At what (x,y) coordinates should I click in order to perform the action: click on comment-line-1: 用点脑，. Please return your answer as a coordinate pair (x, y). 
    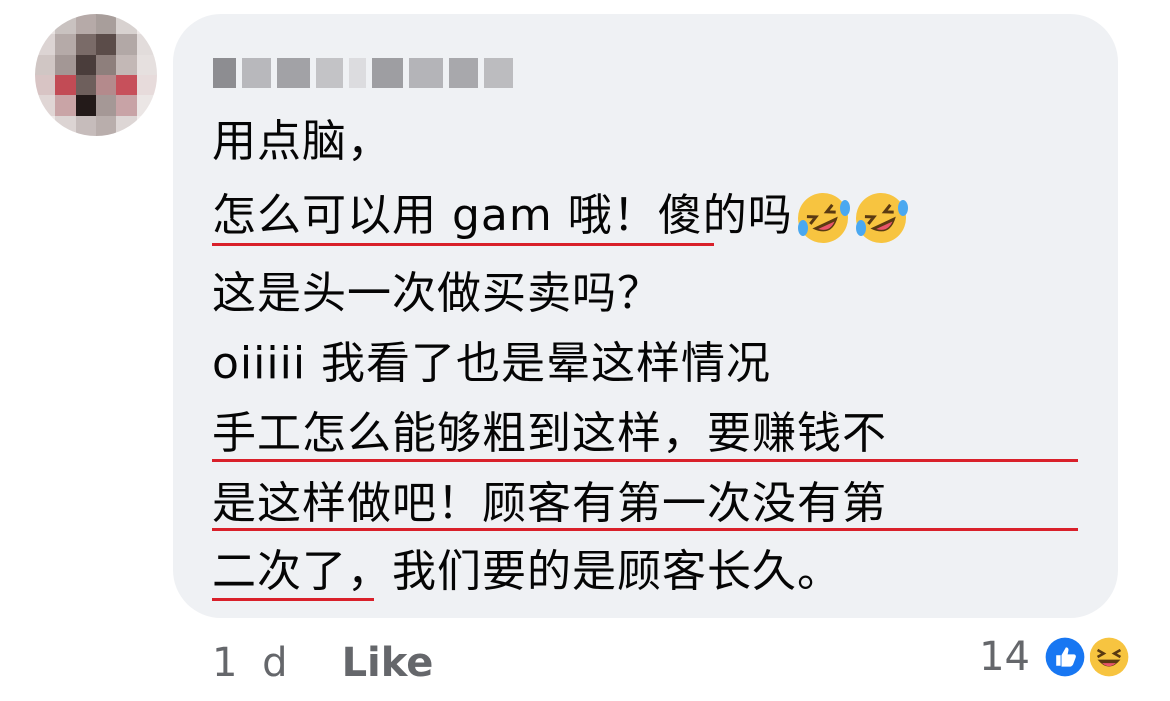
    Looking at the image, I should click on (302, 141).